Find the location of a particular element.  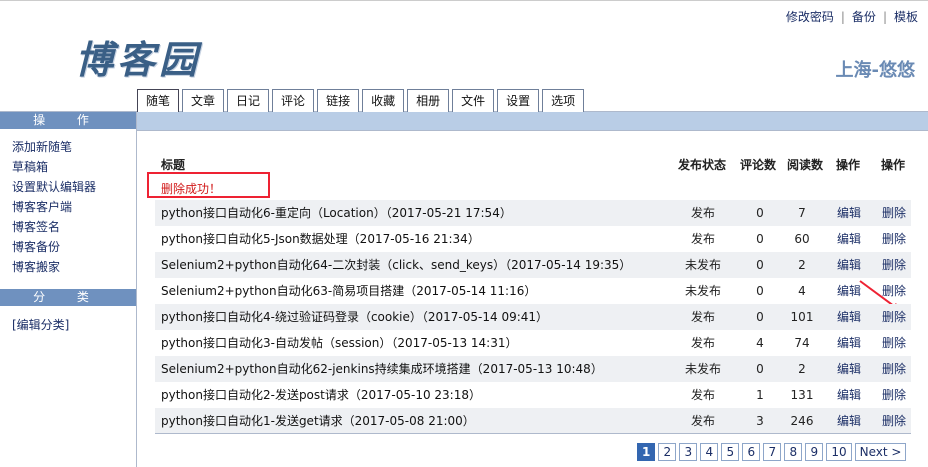

blog-migrate-link: 博客搬家 is located at coordinates (36, 267).